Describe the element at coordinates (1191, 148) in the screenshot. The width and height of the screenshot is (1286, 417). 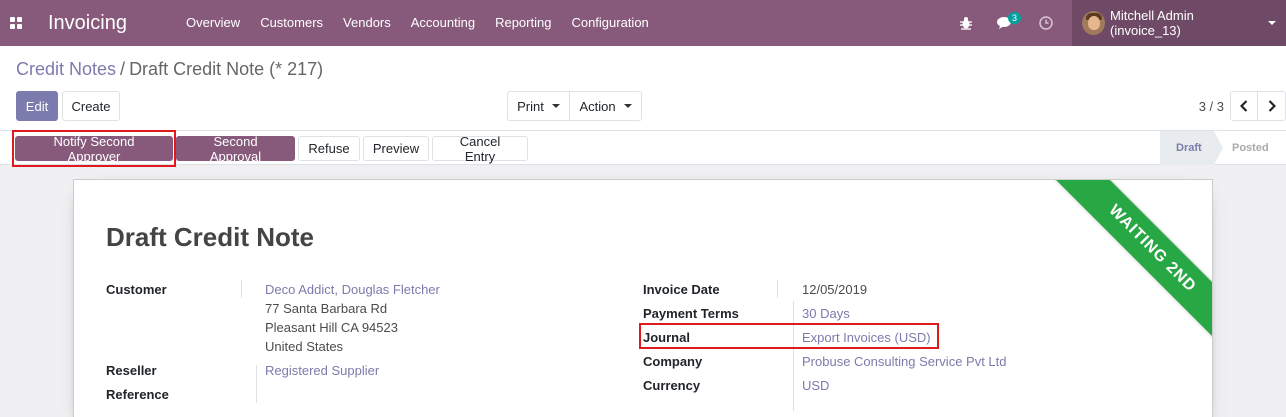
I see `stage-draft: Draft` at that location.